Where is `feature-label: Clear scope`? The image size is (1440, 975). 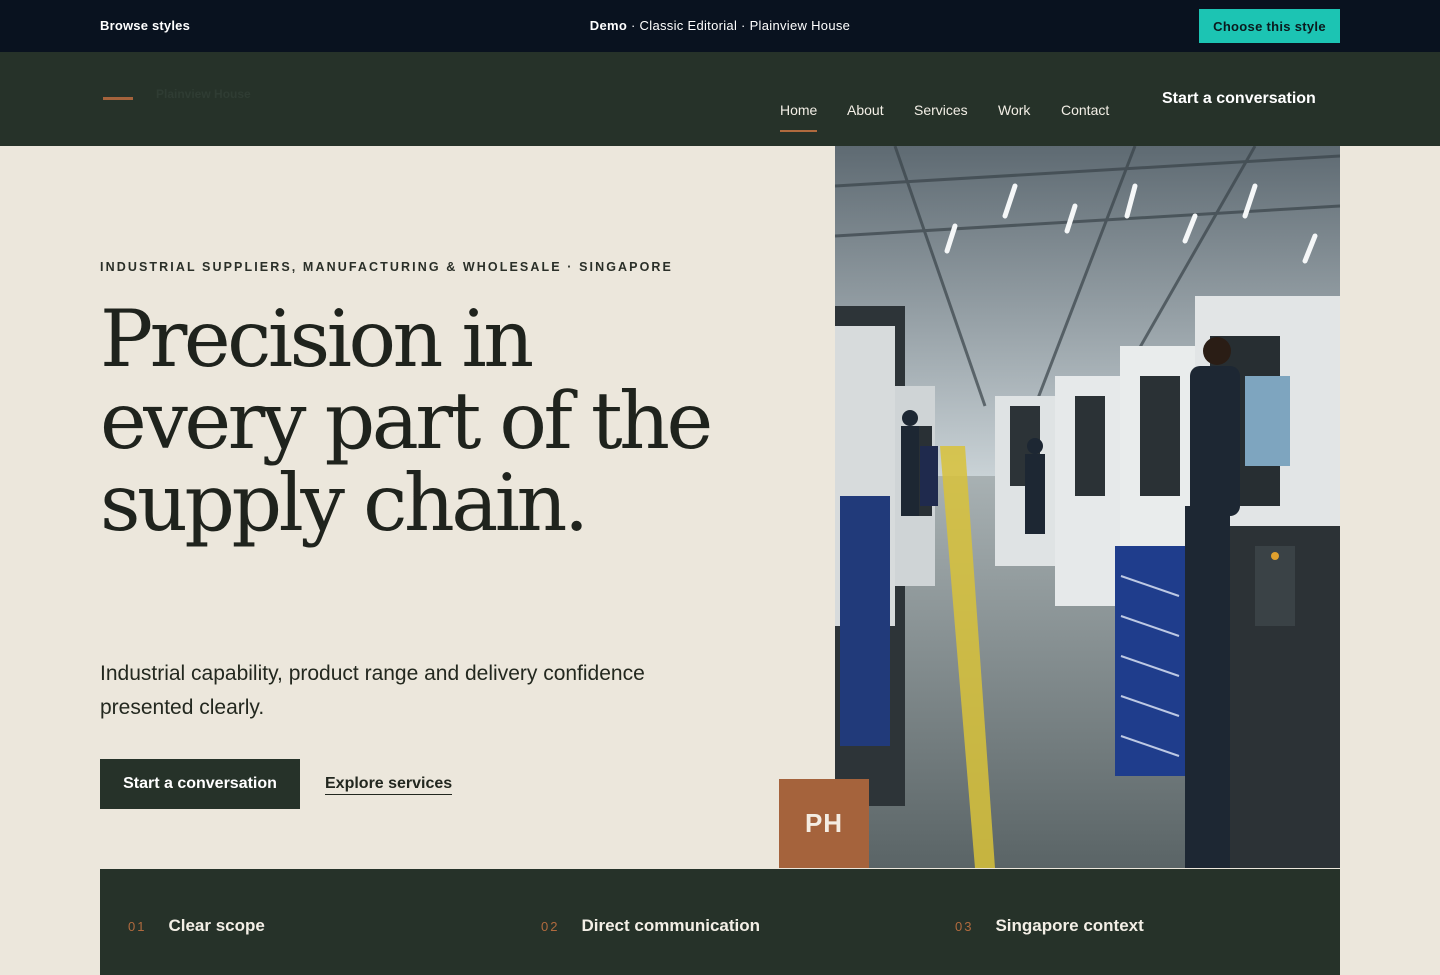 feature-label: Clear scope is located at coordinates (216, 925).